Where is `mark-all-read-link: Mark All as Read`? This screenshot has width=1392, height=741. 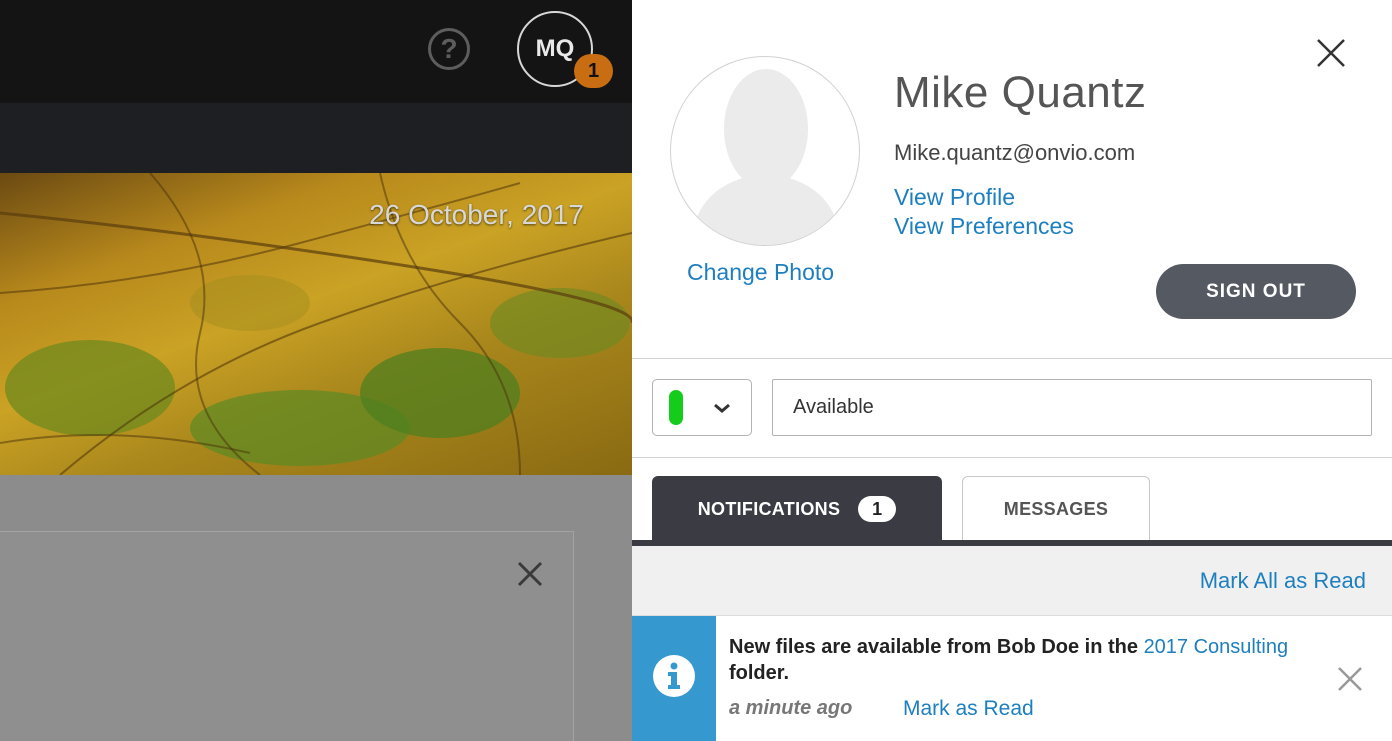 mark-all-read-link: Mark All as Read is located at coordinates (1283, 581).